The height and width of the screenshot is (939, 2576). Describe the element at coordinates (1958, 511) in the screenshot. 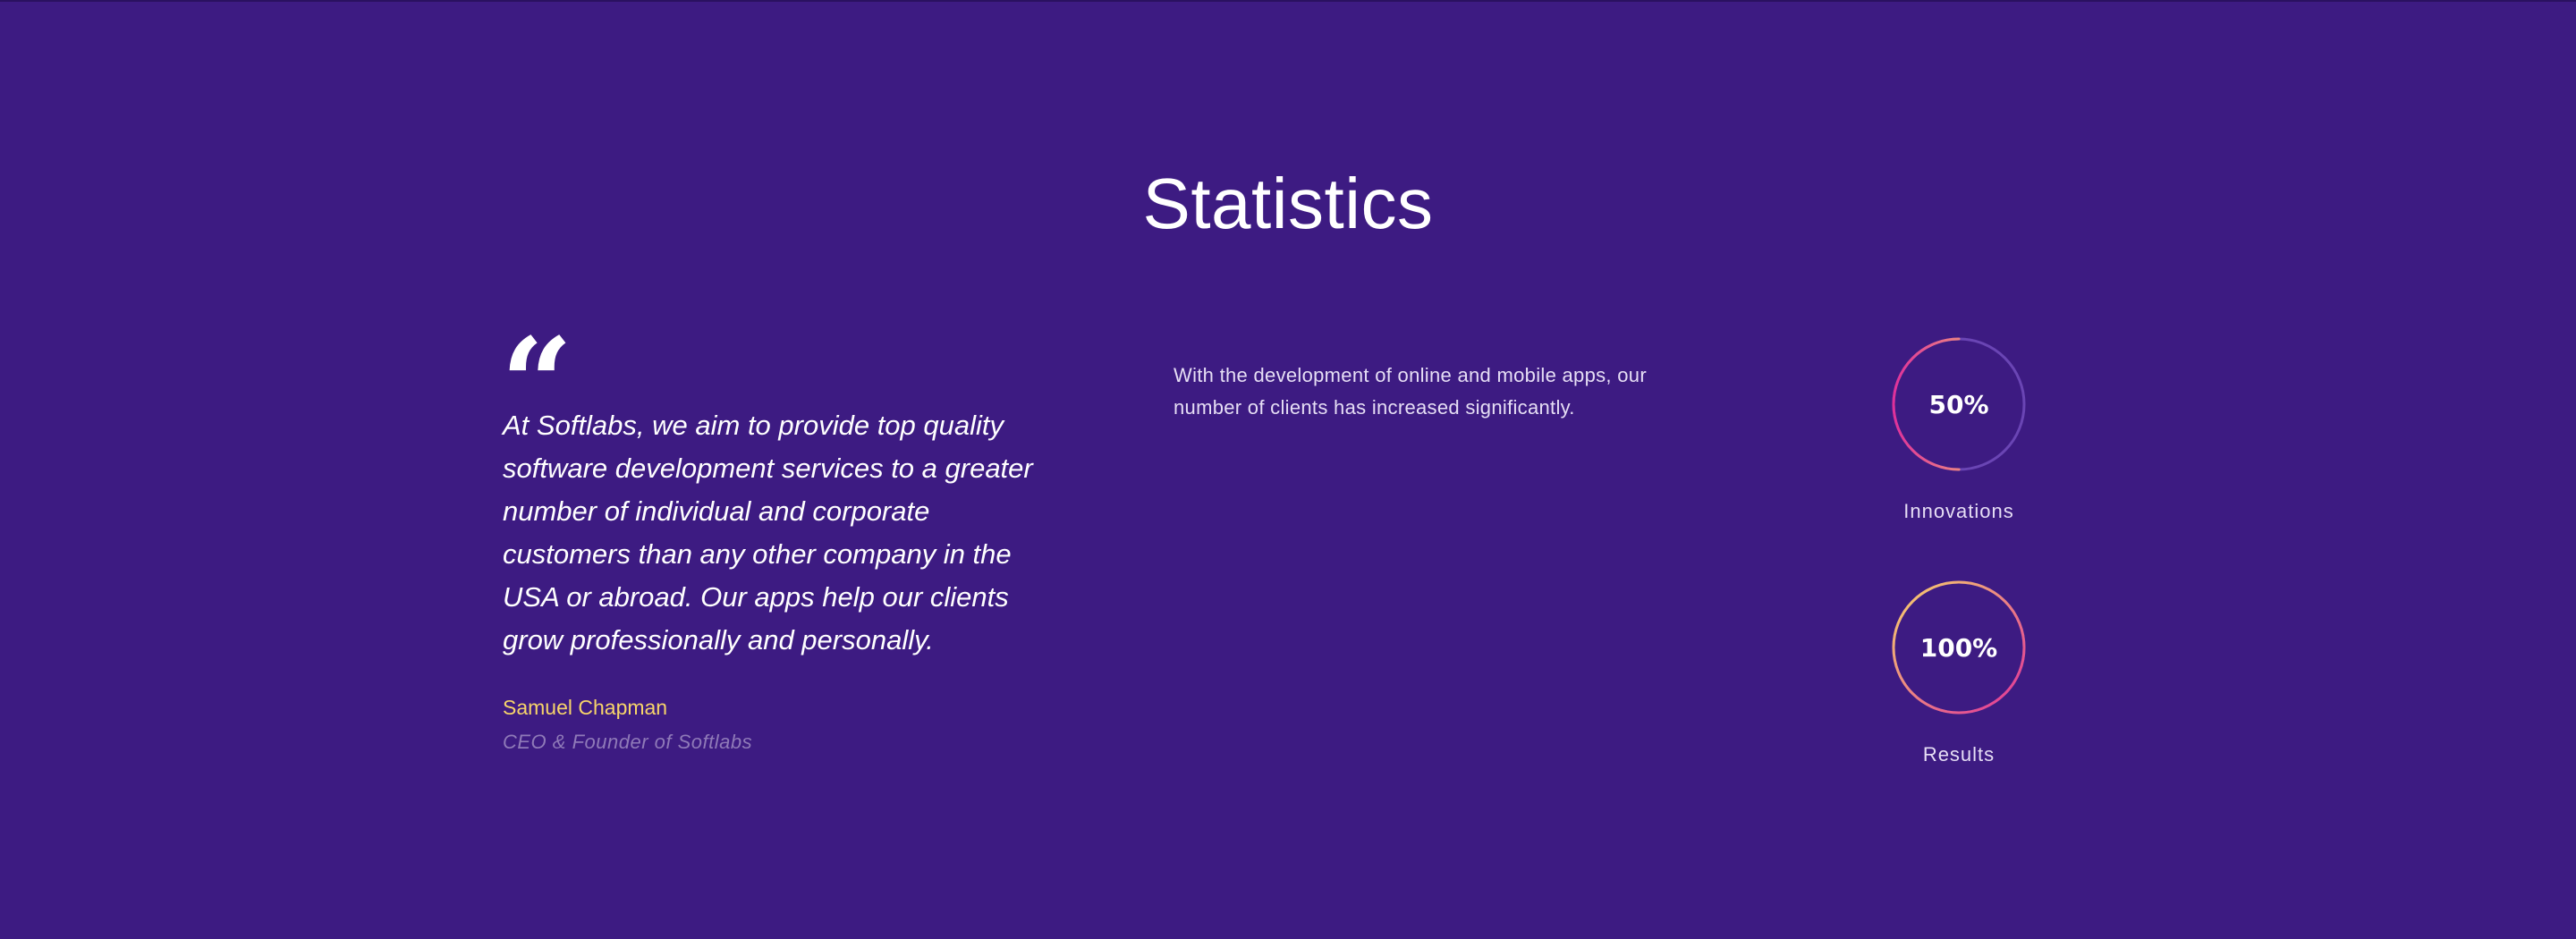

I see `stat-label: Innovations` at that location.